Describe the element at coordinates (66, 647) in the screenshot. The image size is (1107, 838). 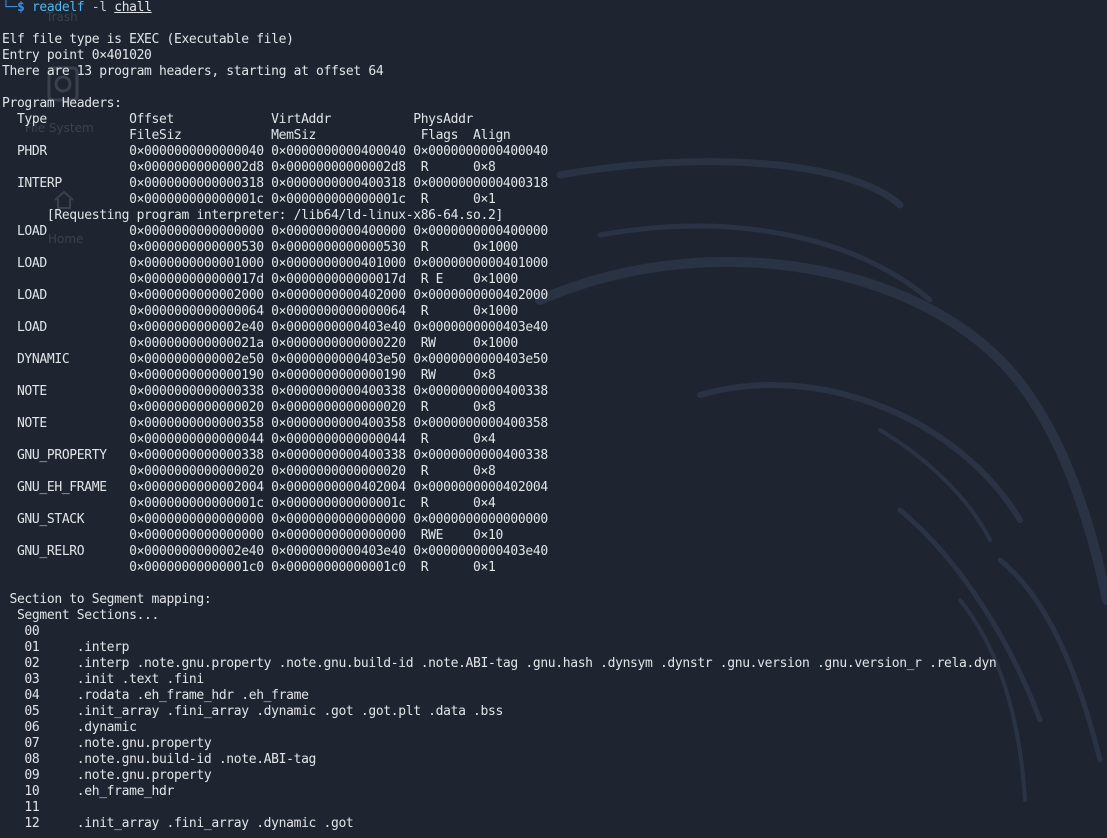
I see `output-line: 01 .interp` at that location.